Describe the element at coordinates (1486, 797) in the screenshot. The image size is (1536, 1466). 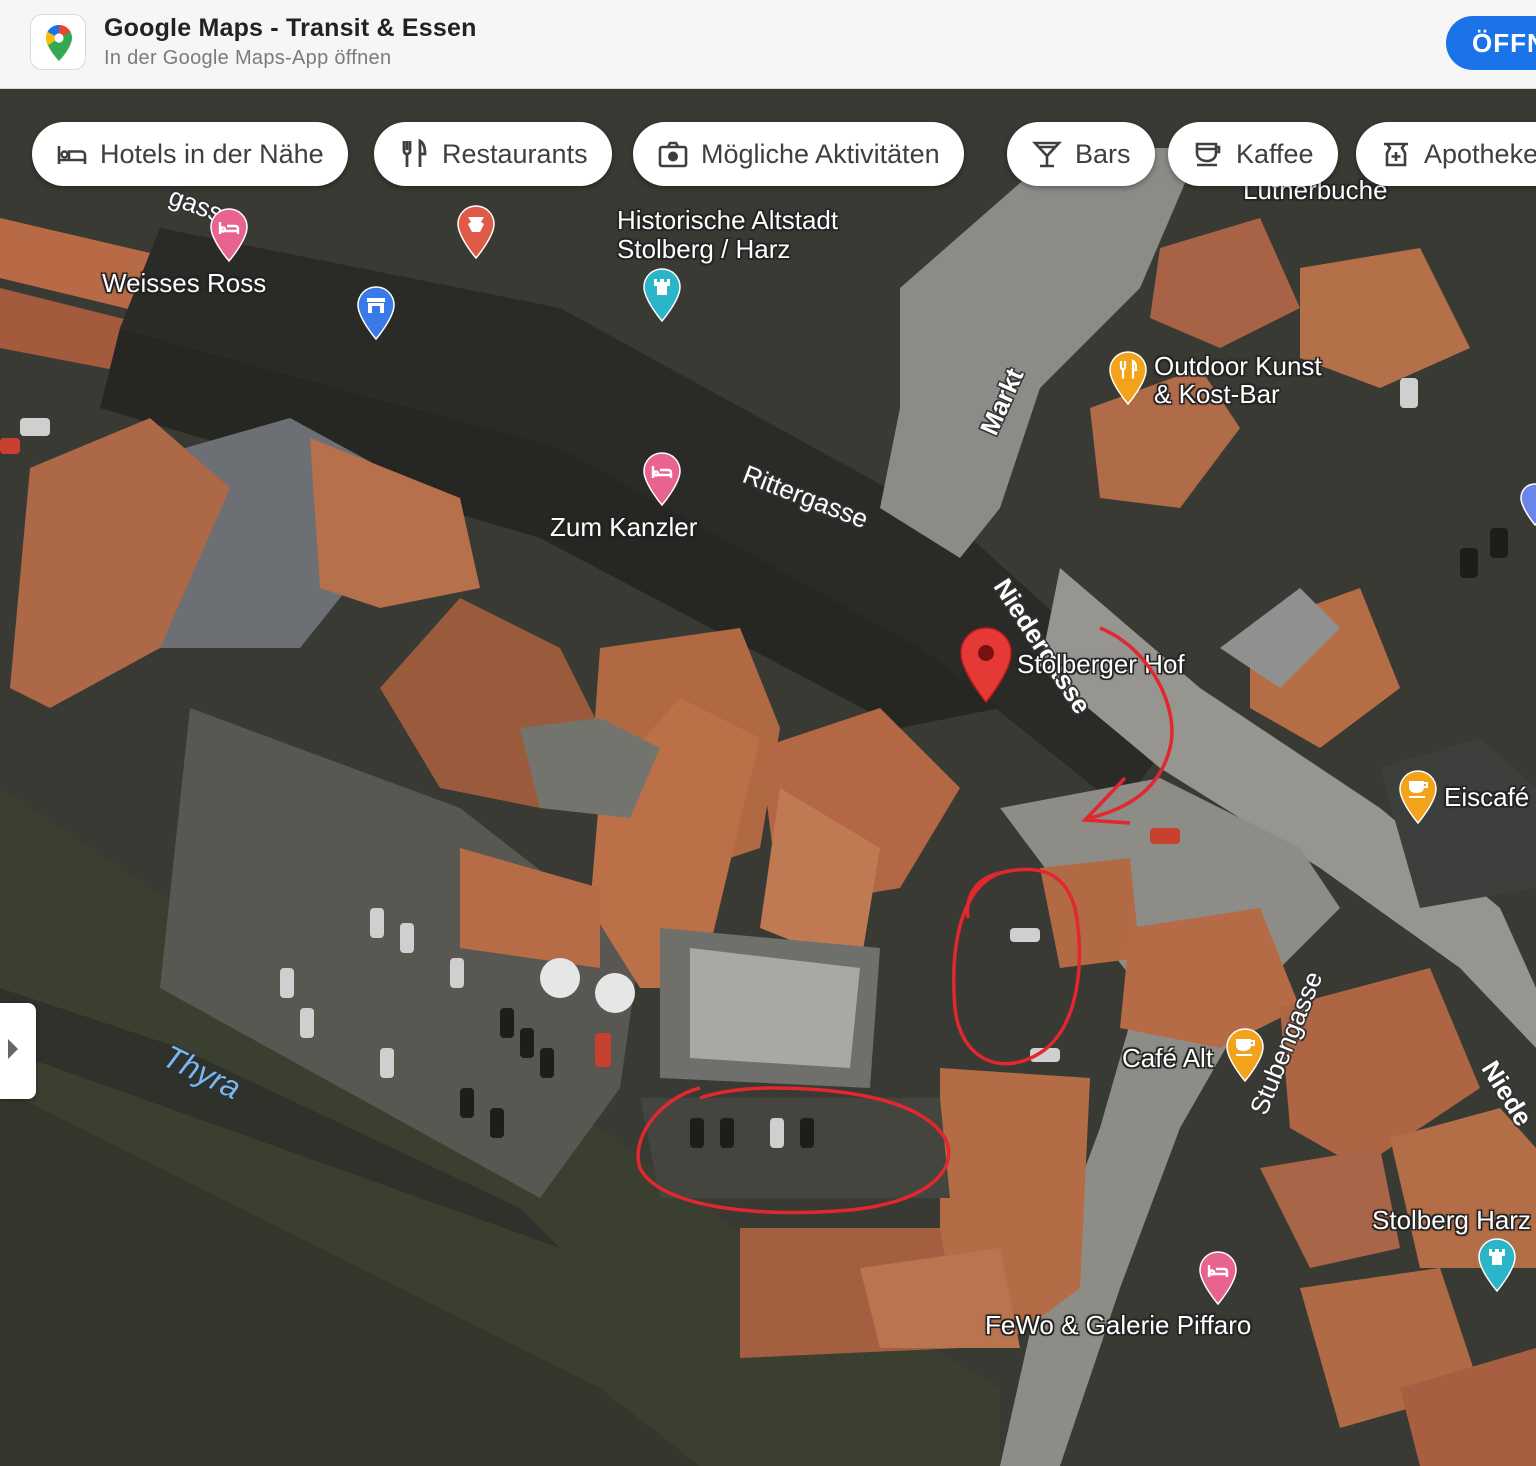
I see `place-label-eiscafe: Eiscafé` at that location.